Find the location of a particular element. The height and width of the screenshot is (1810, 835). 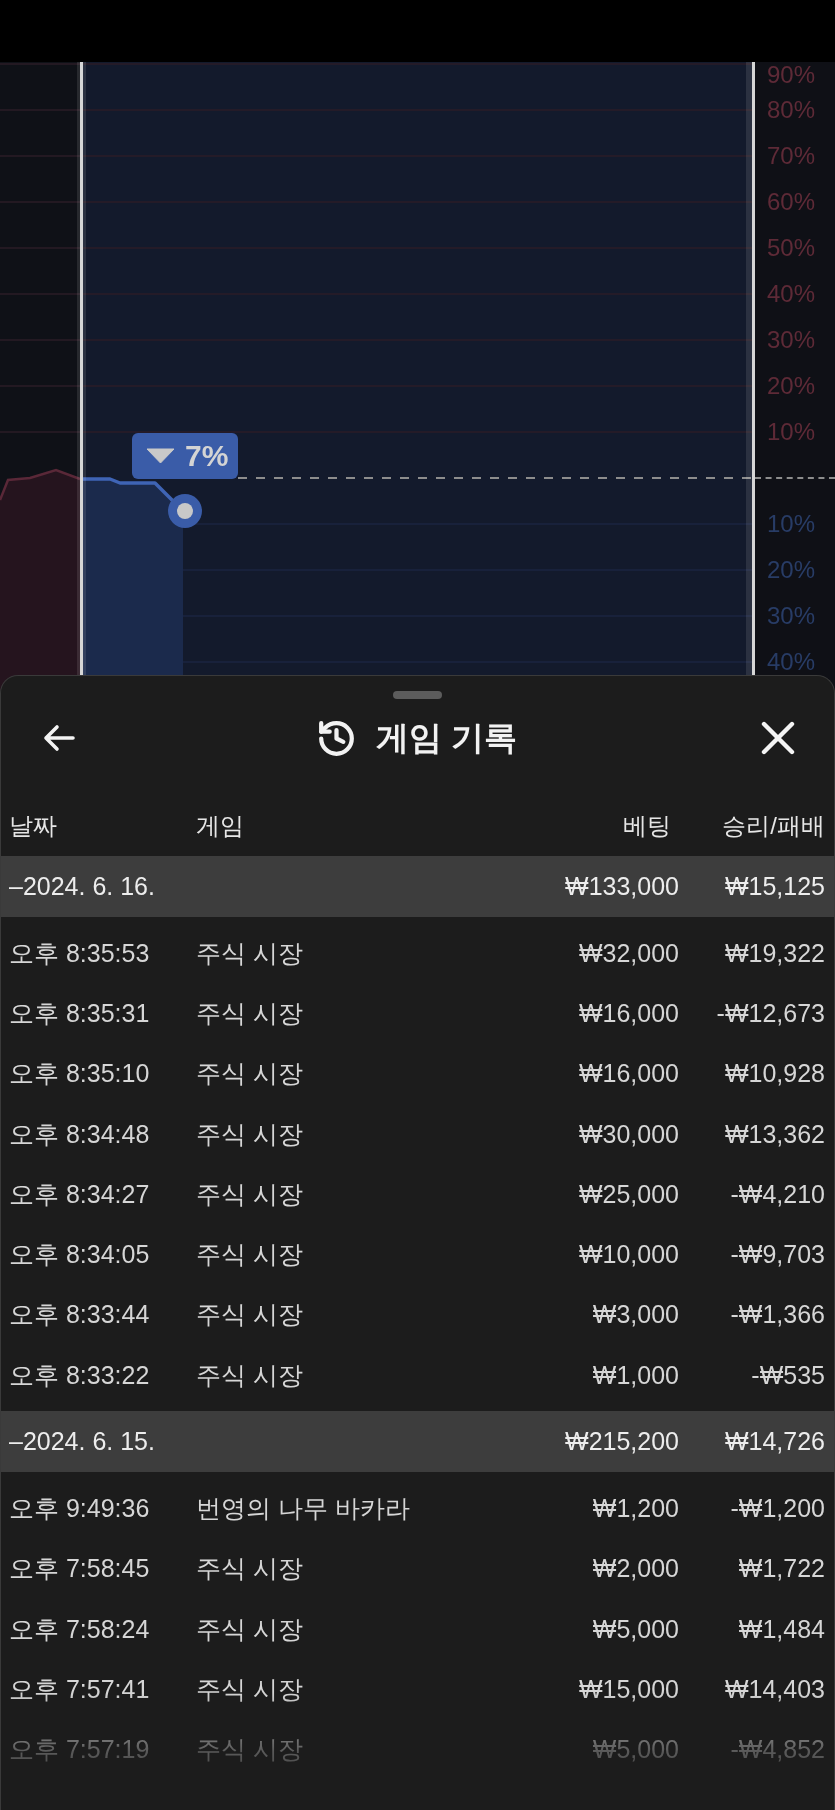

column-header: 베팅 is located at coordinates (647, 826).